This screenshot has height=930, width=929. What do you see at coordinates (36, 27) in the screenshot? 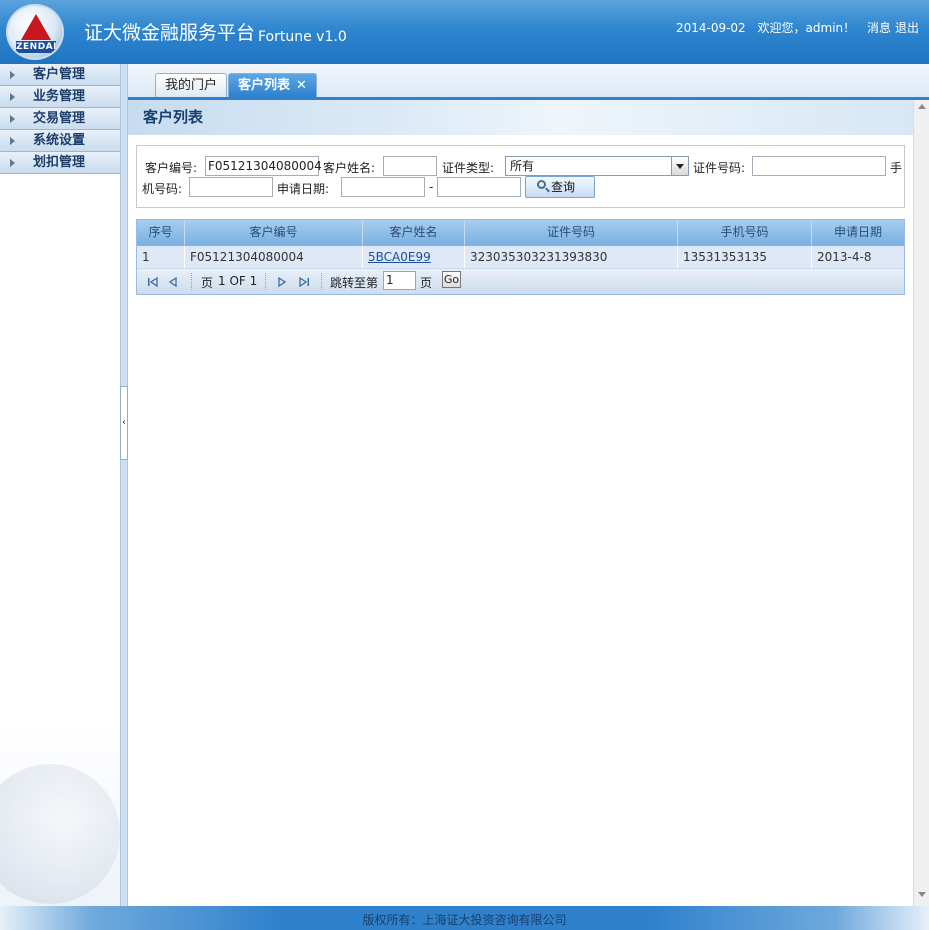
I see `logo-triangle-icon` at bounding box center [36, 27].